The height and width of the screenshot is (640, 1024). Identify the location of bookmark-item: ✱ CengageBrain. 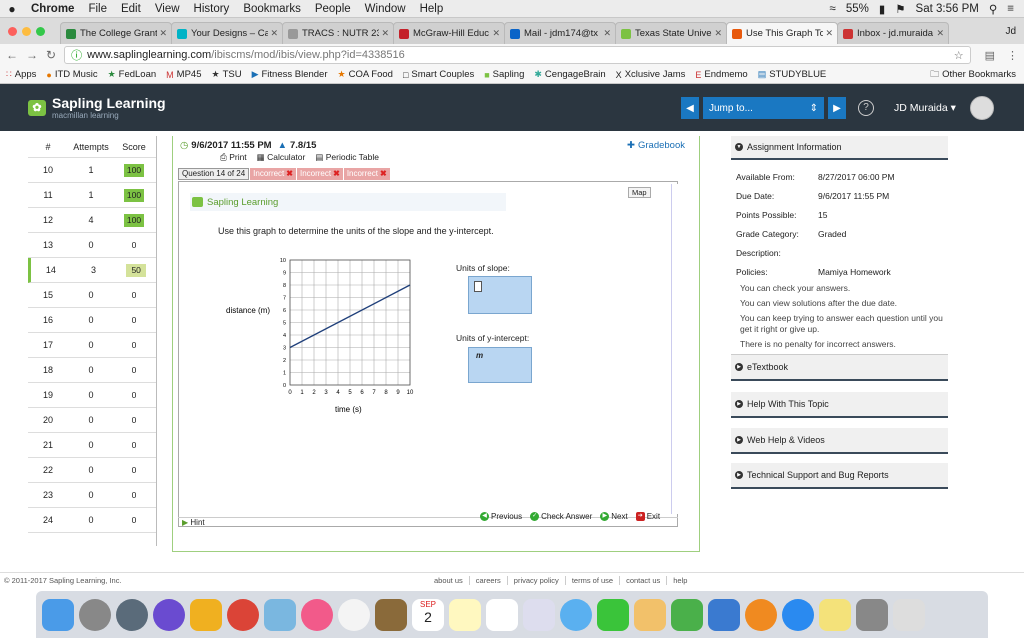
(569, 74).